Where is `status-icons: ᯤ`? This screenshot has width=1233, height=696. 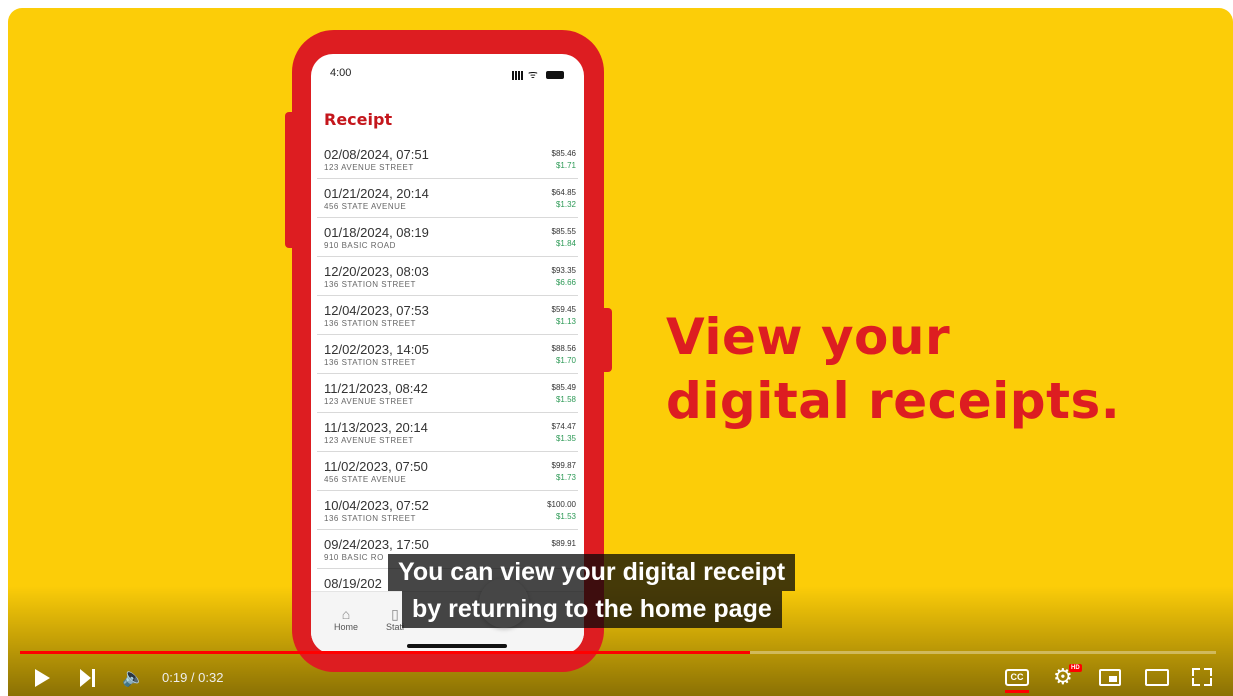
status-icons: ᯤ is located at coordinates (537, 74).